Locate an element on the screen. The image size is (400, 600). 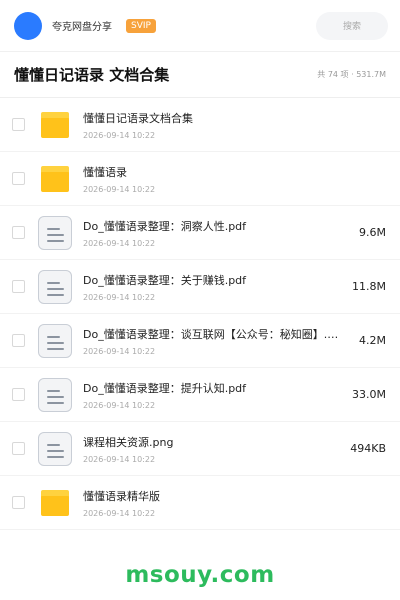
file-size: 494KB is located at coordinates (368, 448).